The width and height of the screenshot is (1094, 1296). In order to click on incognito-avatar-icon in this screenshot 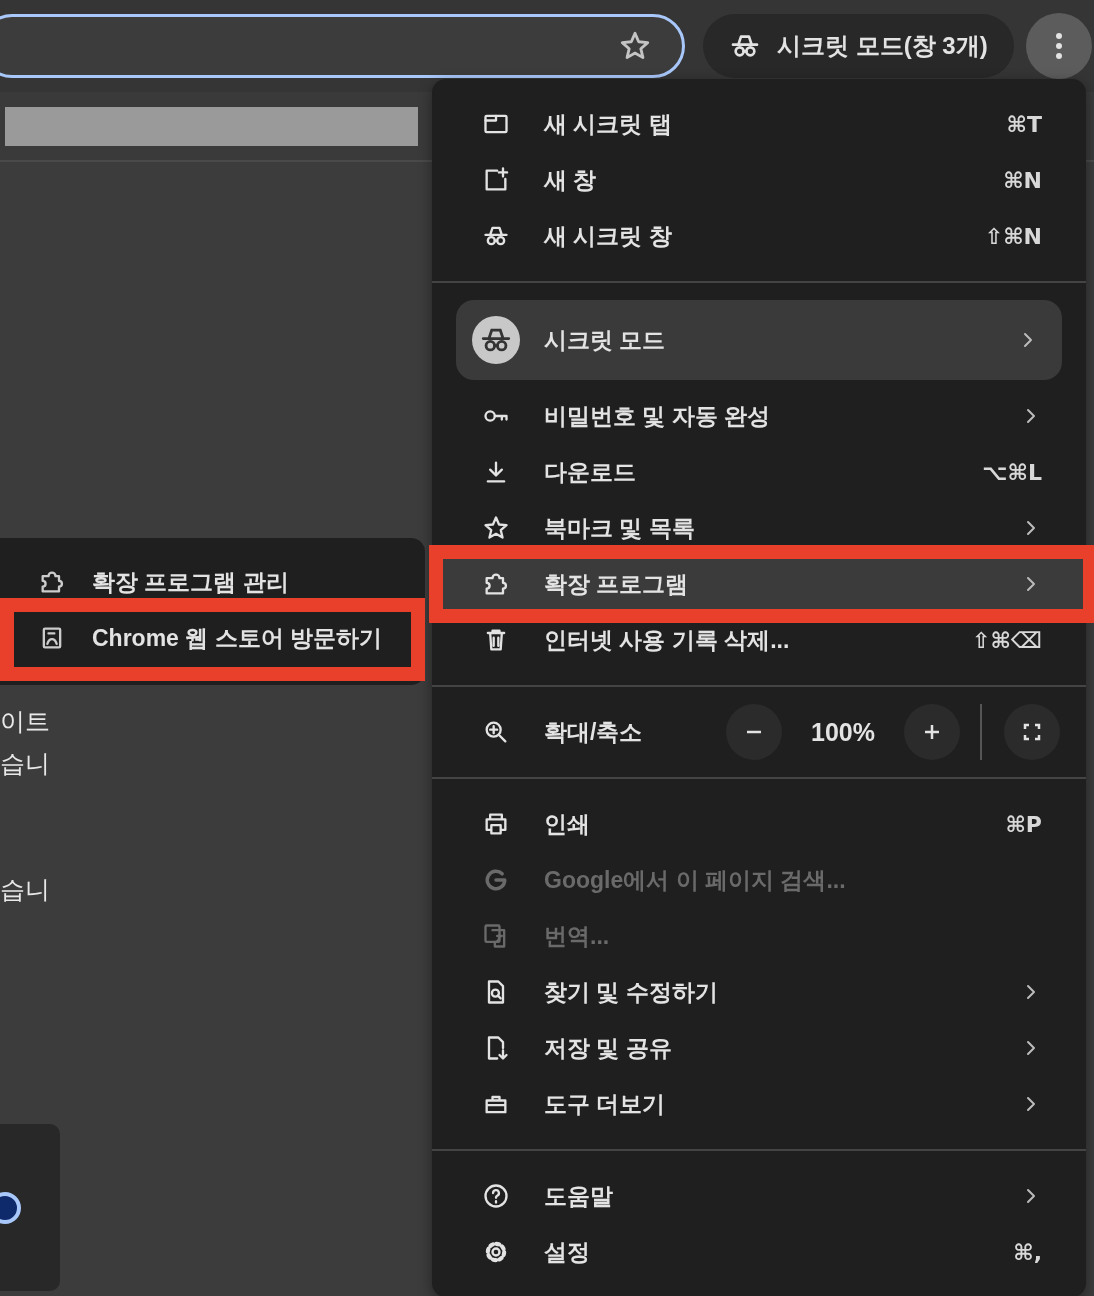, I will do `click(496, 340)`.